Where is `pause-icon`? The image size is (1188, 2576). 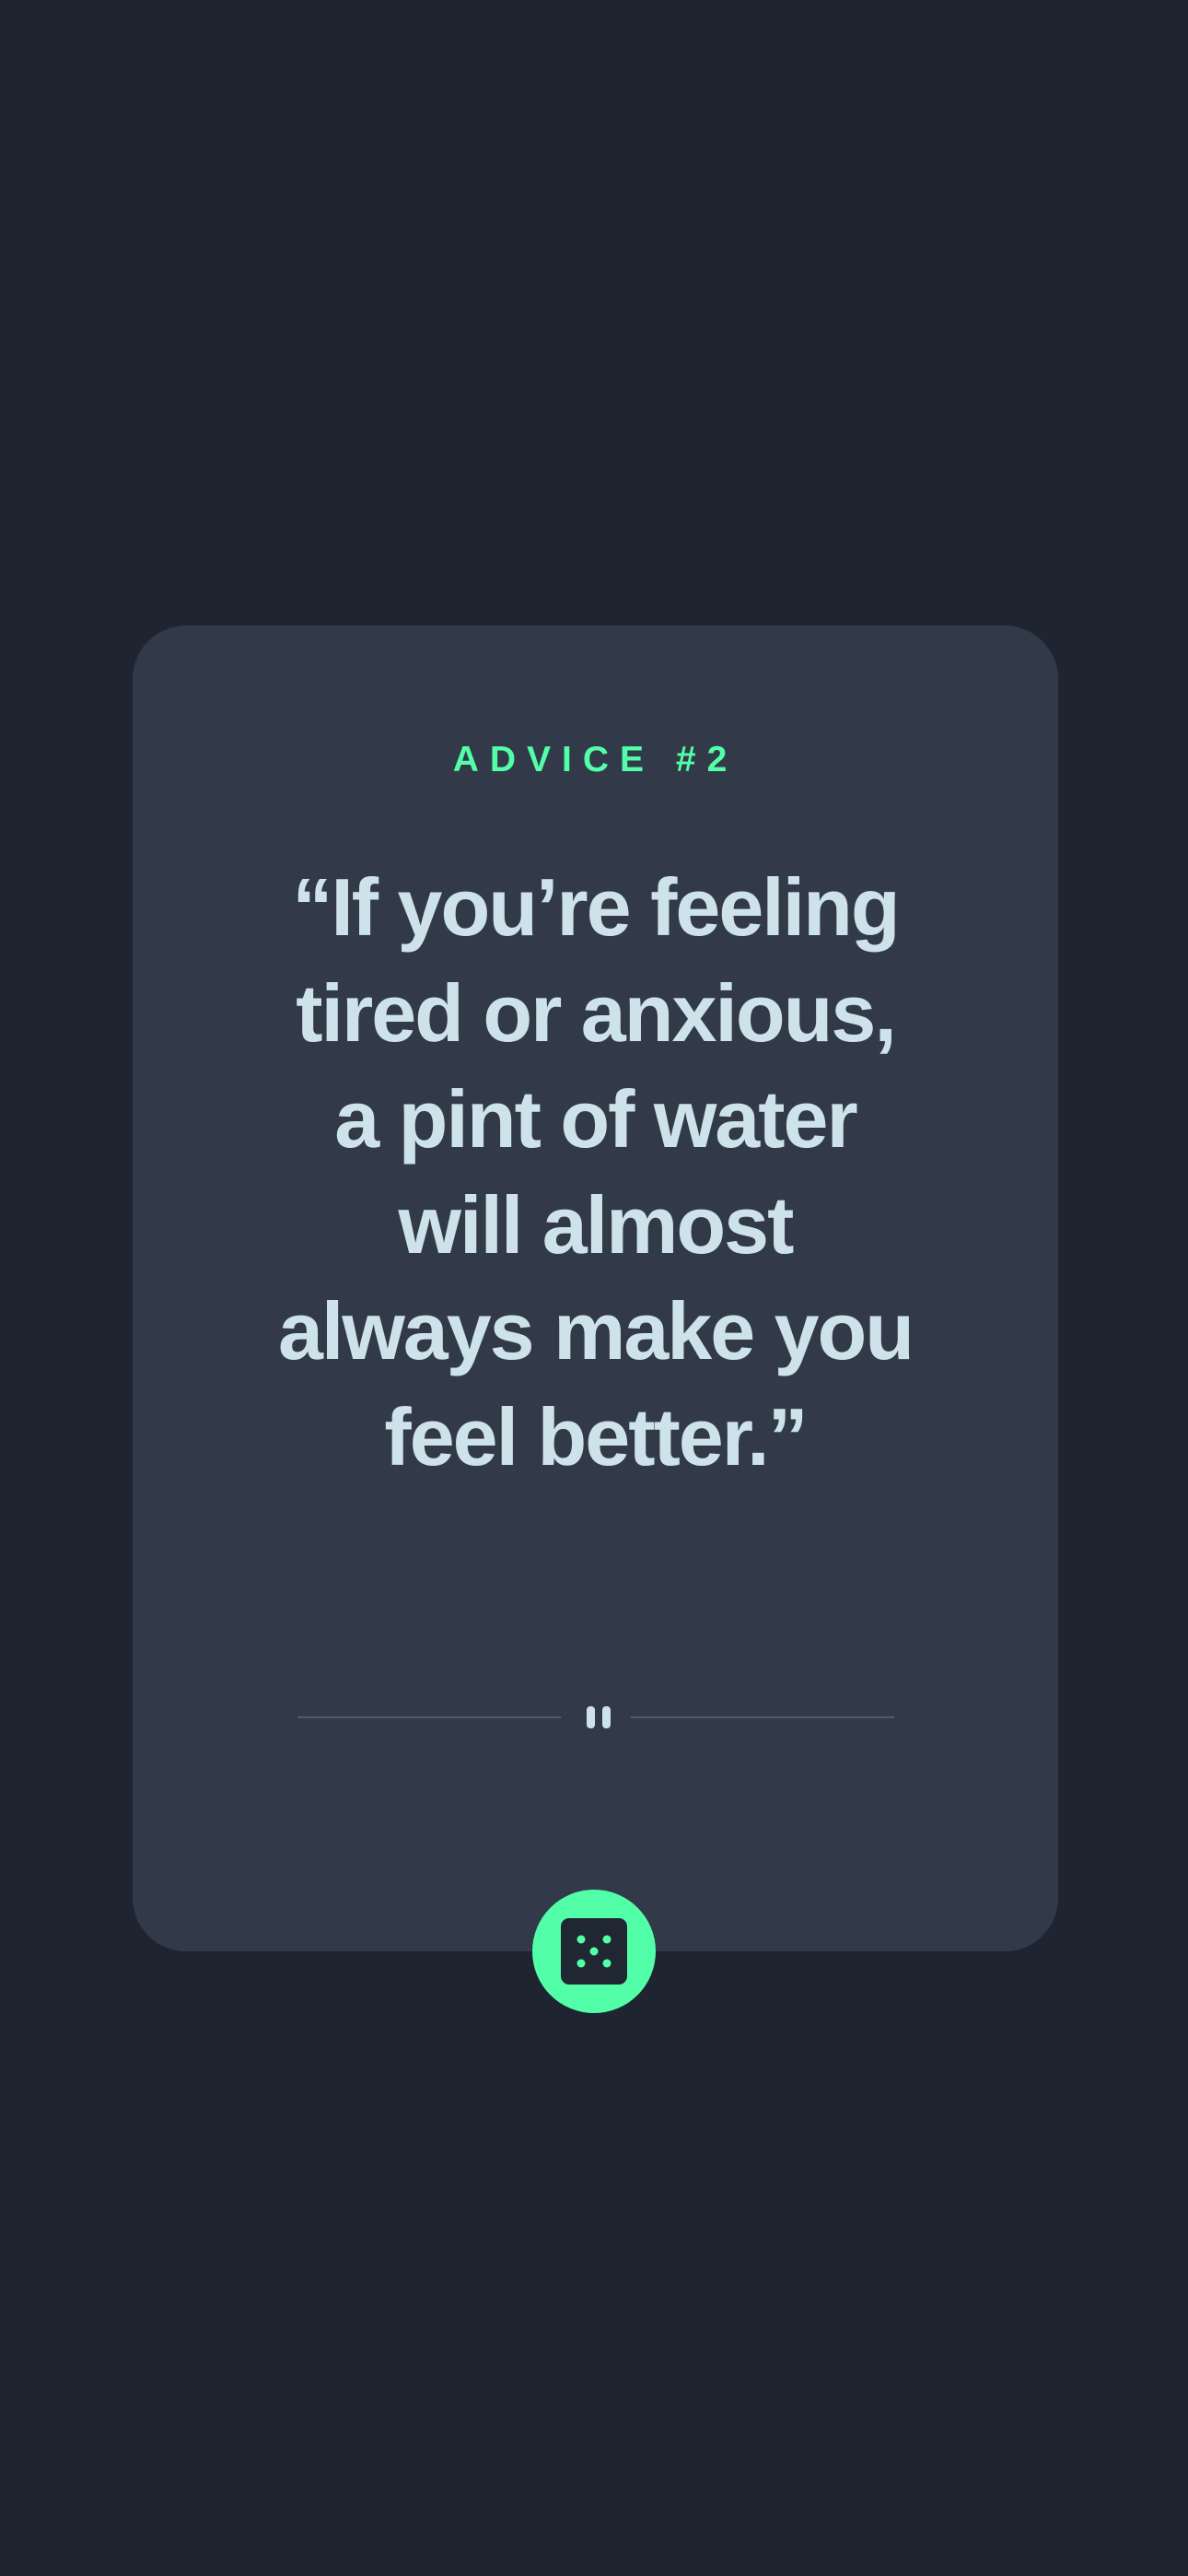 pause-icon is located at coordinates (597, 1717).